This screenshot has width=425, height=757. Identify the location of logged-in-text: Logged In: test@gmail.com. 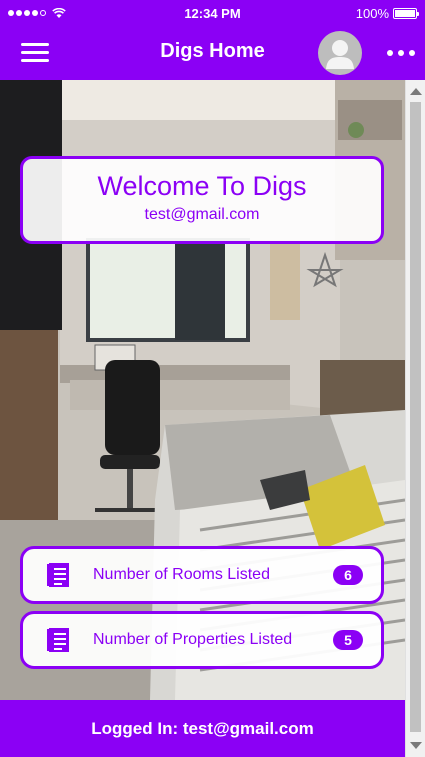
(202, 728).